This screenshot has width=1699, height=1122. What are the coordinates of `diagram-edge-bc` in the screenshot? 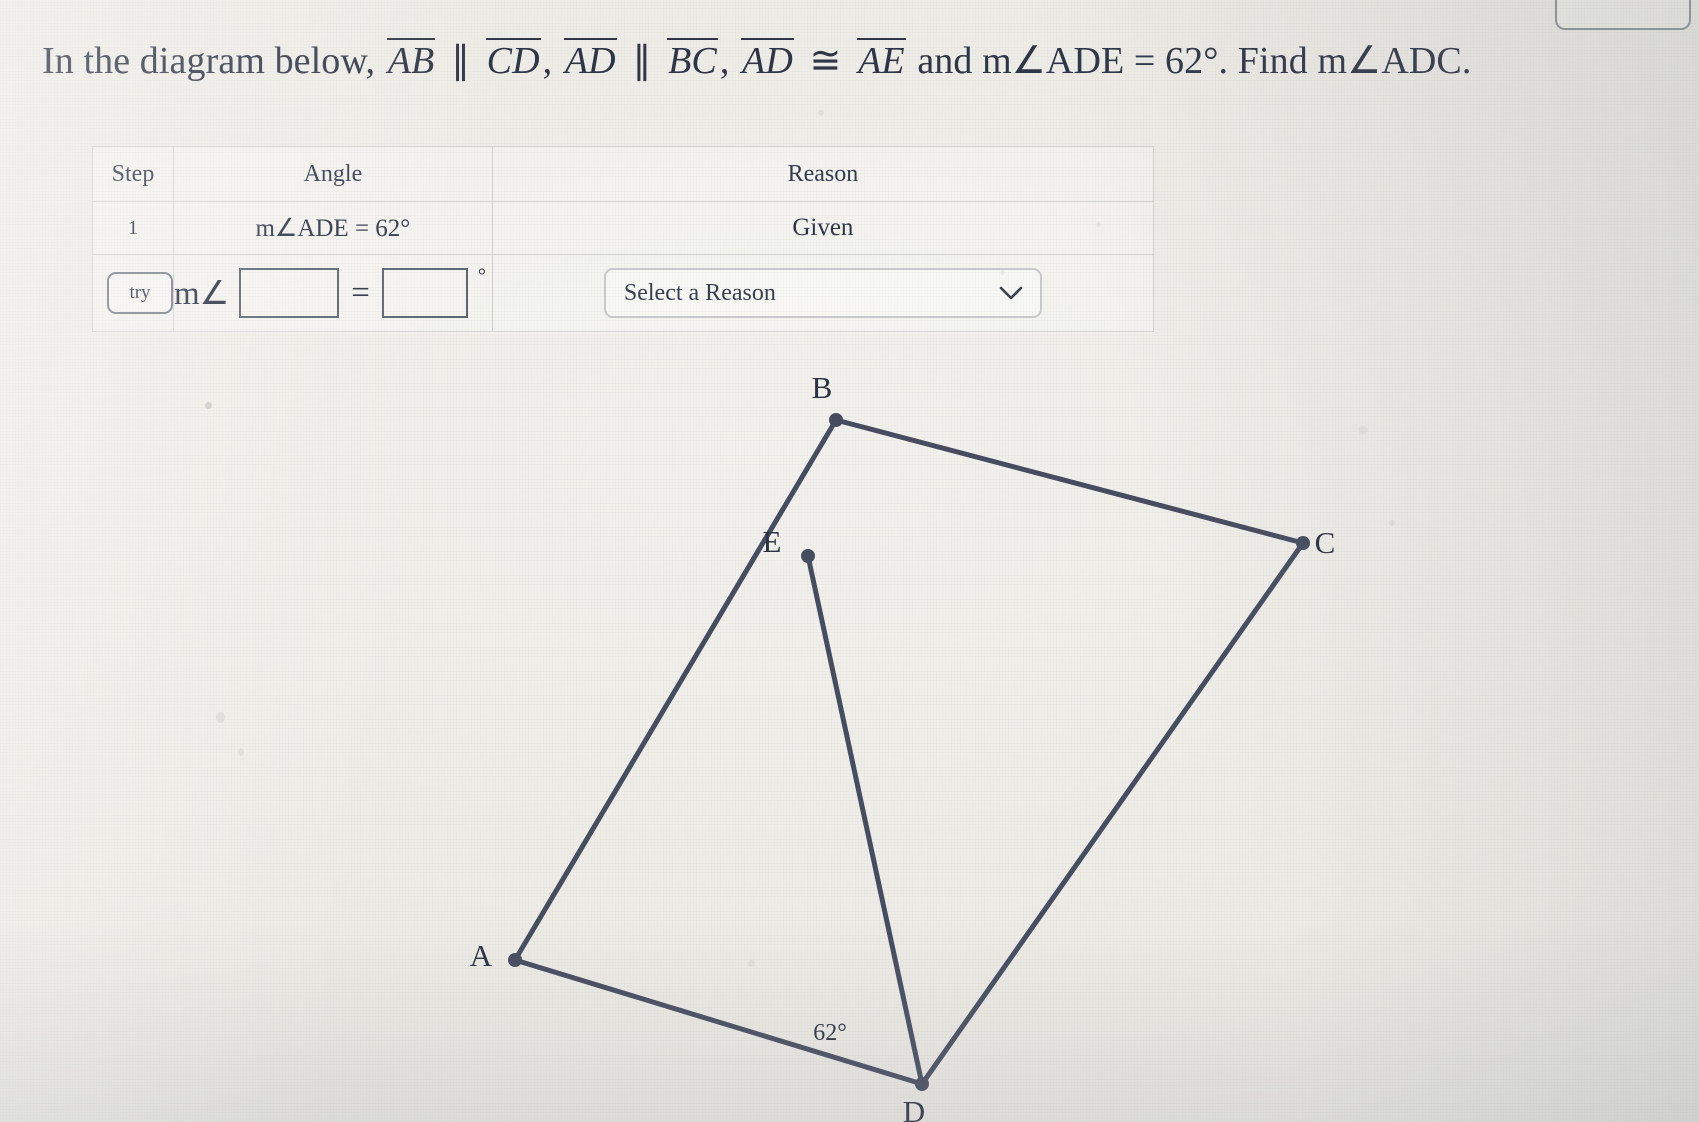 It's located at (1069, 481).